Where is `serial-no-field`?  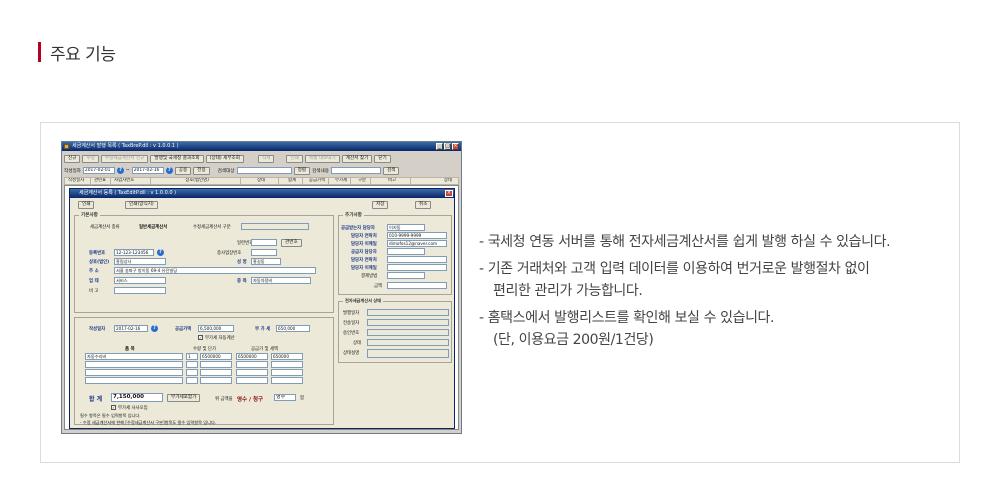 serial-no-field is located at coordinates (264, 242).